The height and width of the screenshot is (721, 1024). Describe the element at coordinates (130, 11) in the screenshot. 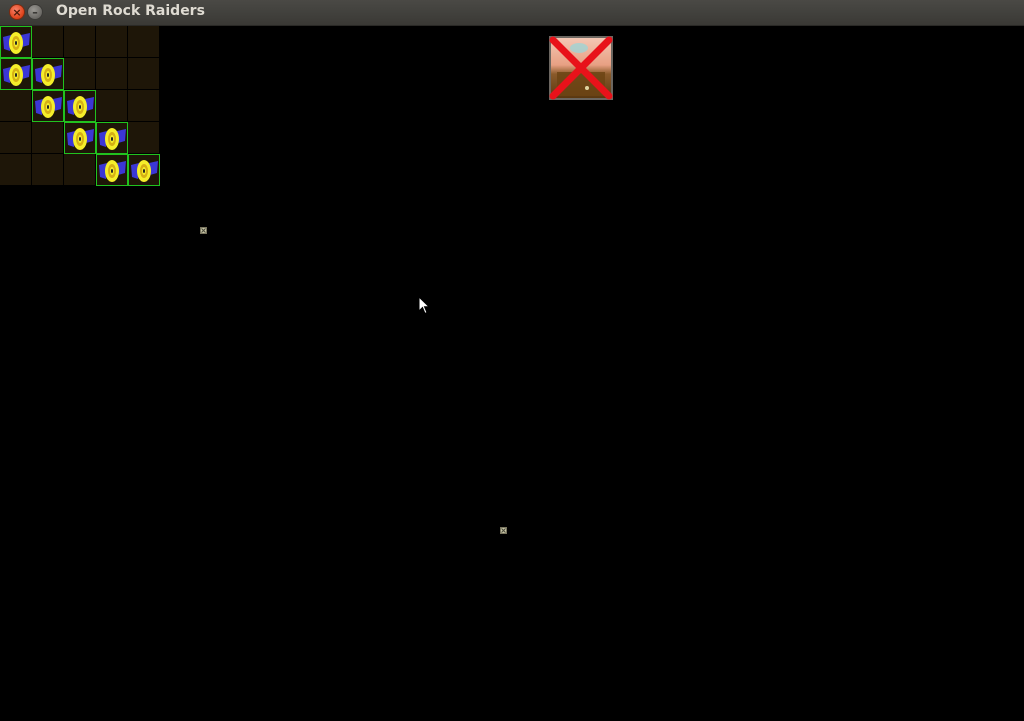

I see `window-title: Open Rock Raiders` at that location.